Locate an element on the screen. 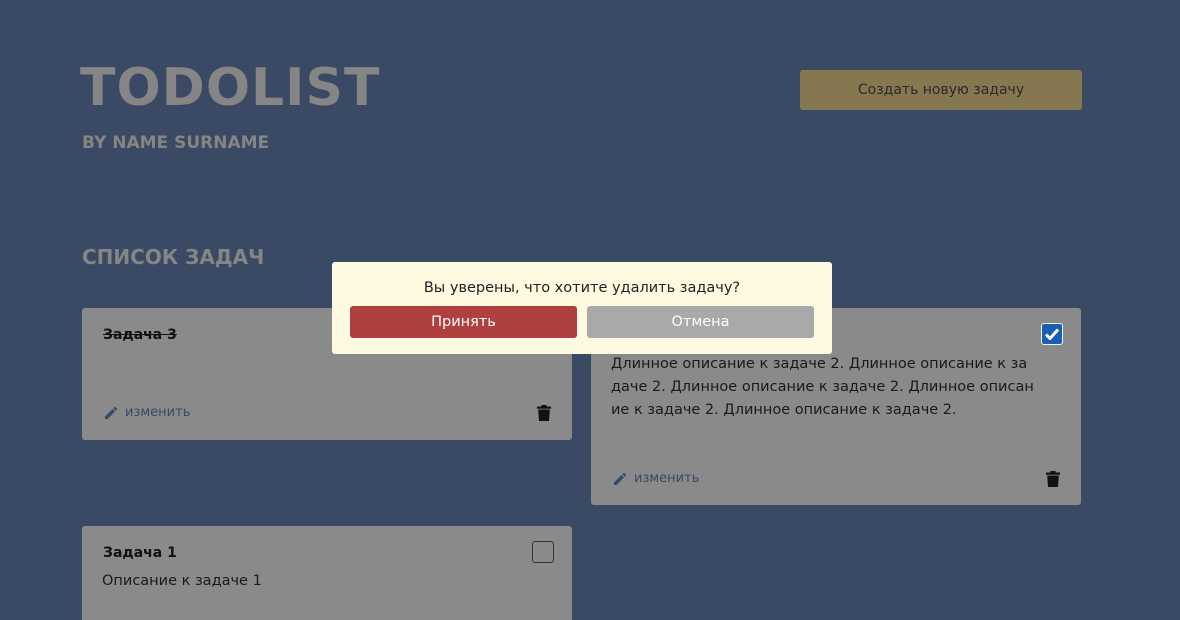 The height and width of the screenshot is (620, 1180). dialog-message: Вы уверены, что хотите удалить задачу? is located at coordinates (582, 288).